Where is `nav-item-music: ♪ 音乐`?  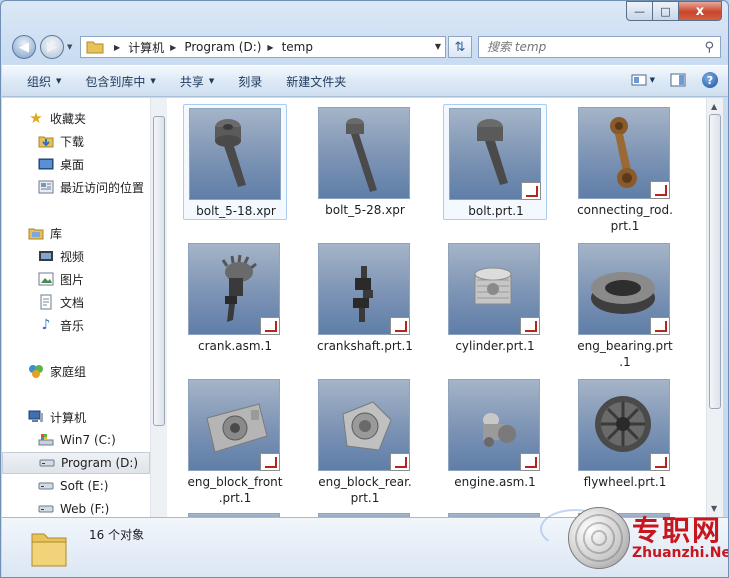 nav-item-music: ♪ 音乐 is located at coordinates (76, 325).